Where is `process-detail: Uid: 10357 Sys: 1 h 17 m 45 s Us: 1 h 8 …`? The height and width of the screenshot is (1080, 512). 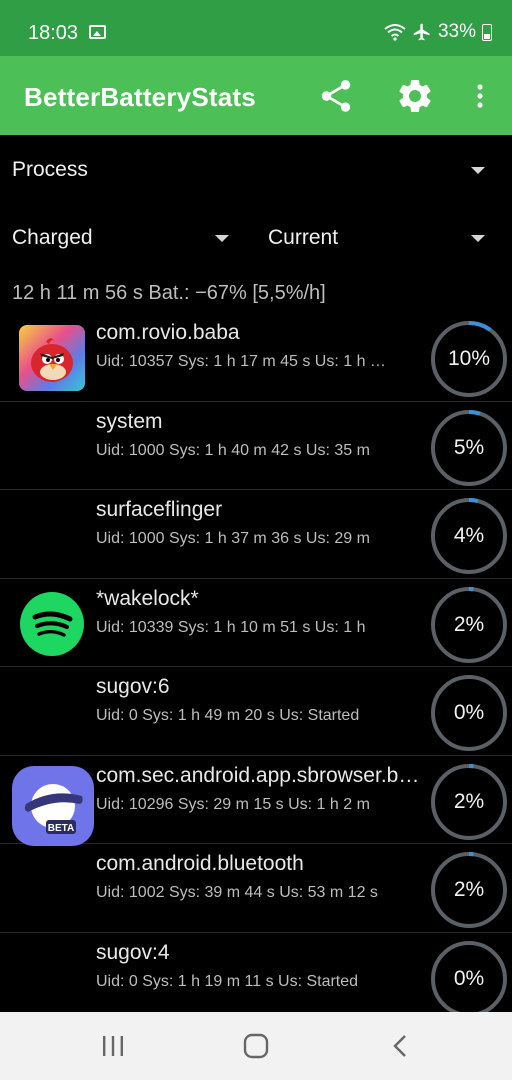 process-detail: Uid: 10357 Sys: 1 h 17 m 45 s Us: 1 h 8 … is located at coordinates (241, 361).